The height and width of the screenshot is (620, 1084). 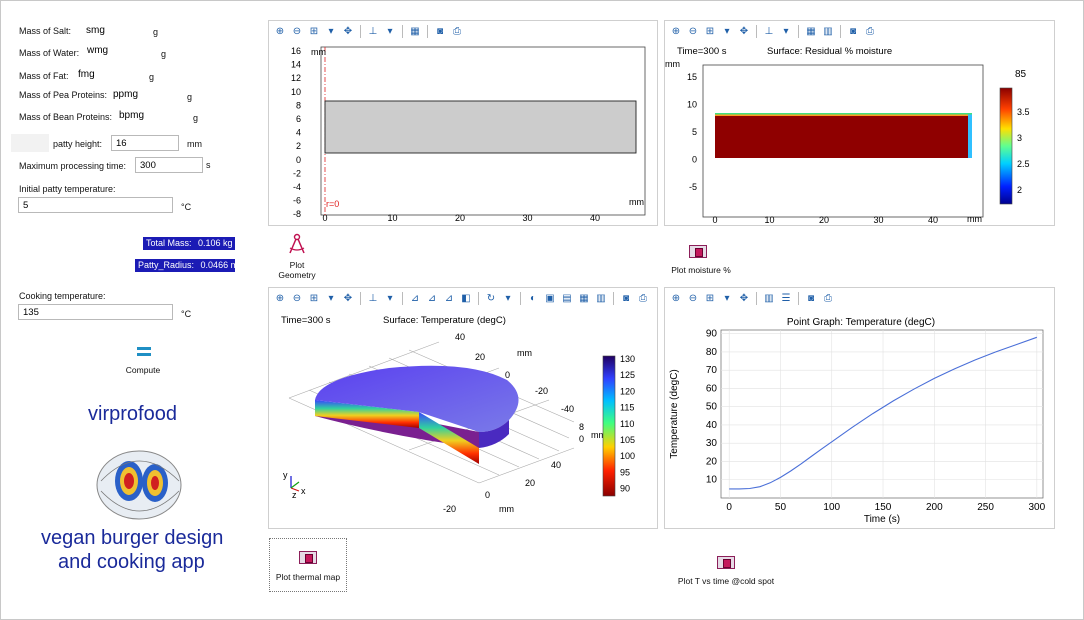 I want to click on salt-input: smg, so click(x=95, y=30).